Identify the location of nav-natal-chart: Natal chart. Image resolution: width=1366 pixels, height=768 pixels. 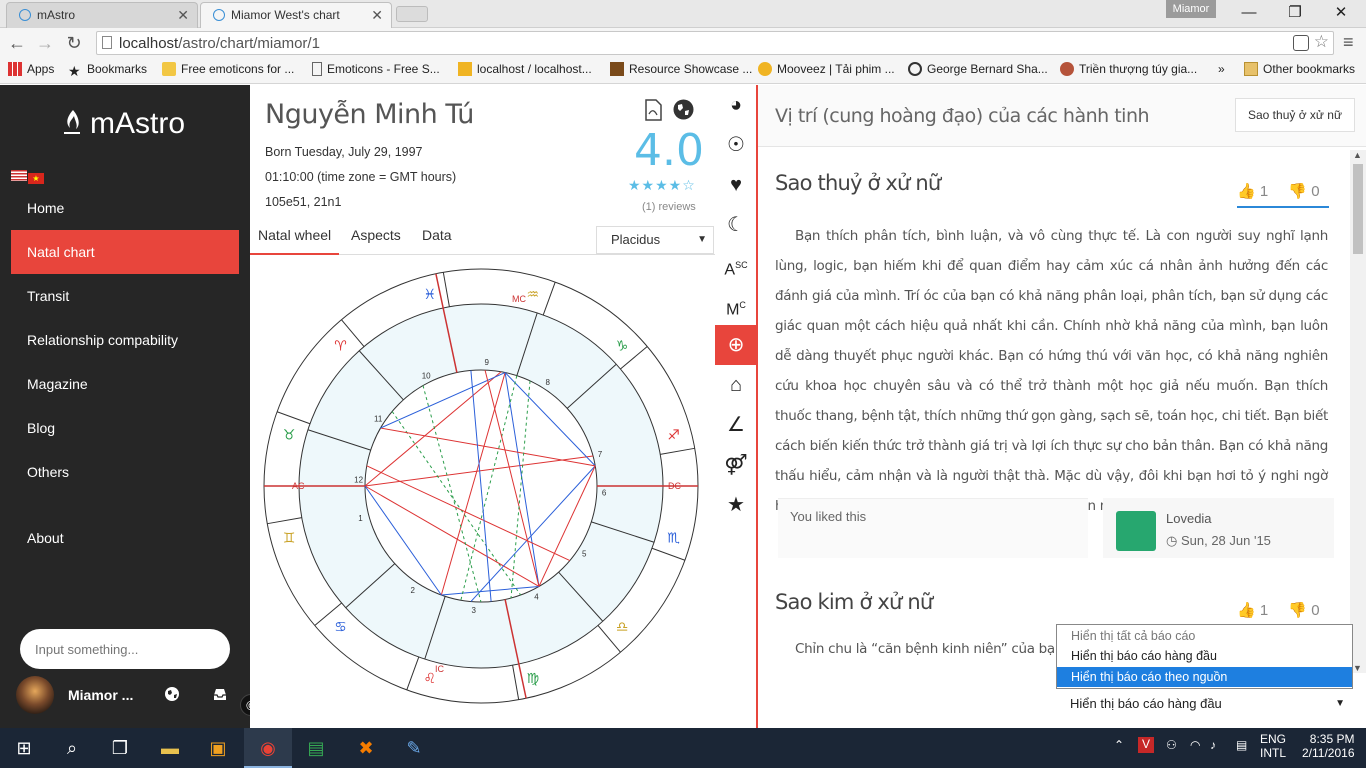
(125, 252).